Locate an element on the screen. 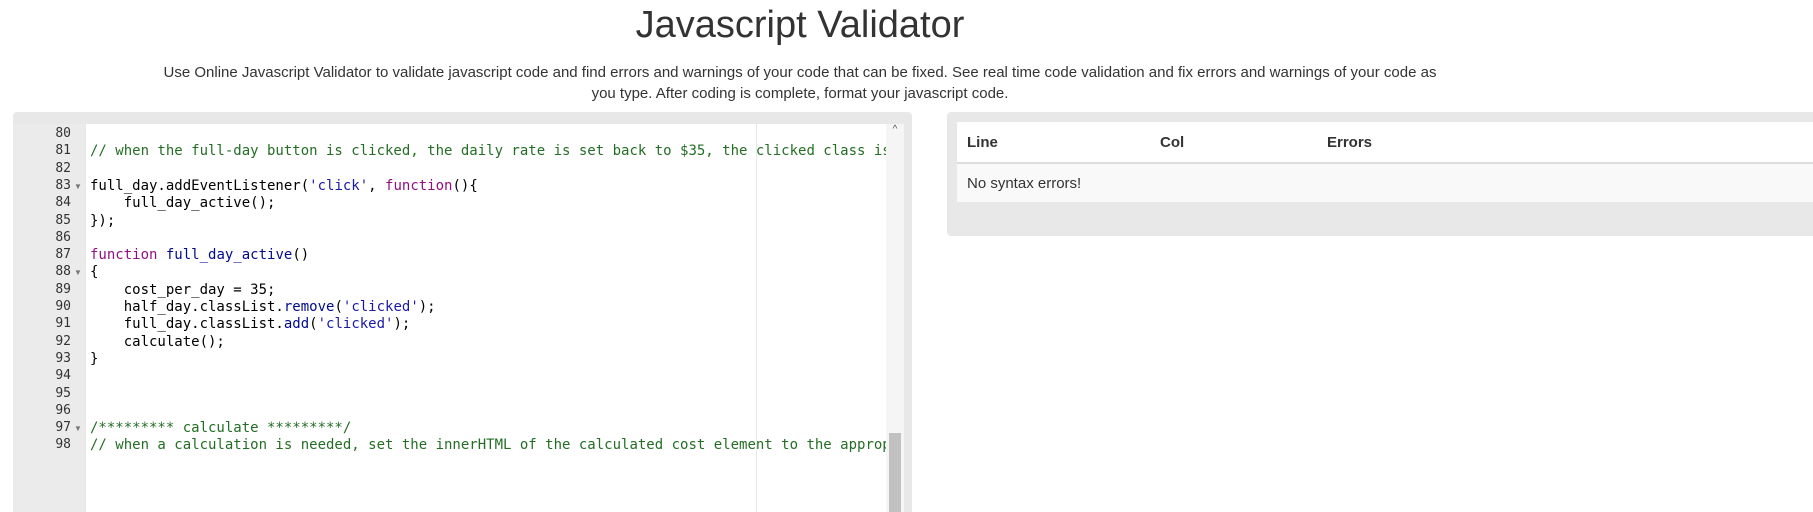 This screenshot has height=512, width=1813. column-errors: Errors is located at coordinates (1565, 143).